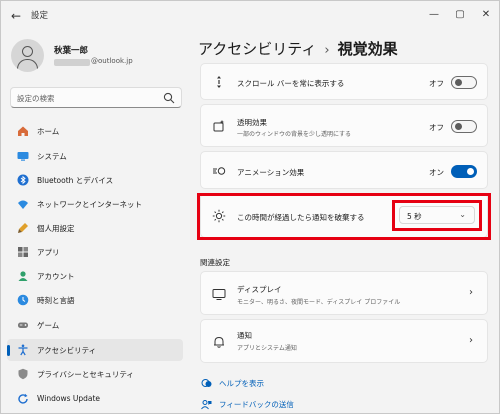 This screenshot has width=500, height=414. I want to click on sidebar-item-label: 個人用設定, so click(56, 228).